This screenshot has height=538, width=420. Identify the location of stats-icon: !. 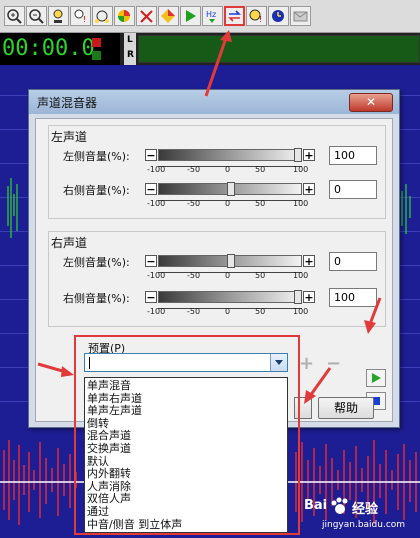
(256, 16).